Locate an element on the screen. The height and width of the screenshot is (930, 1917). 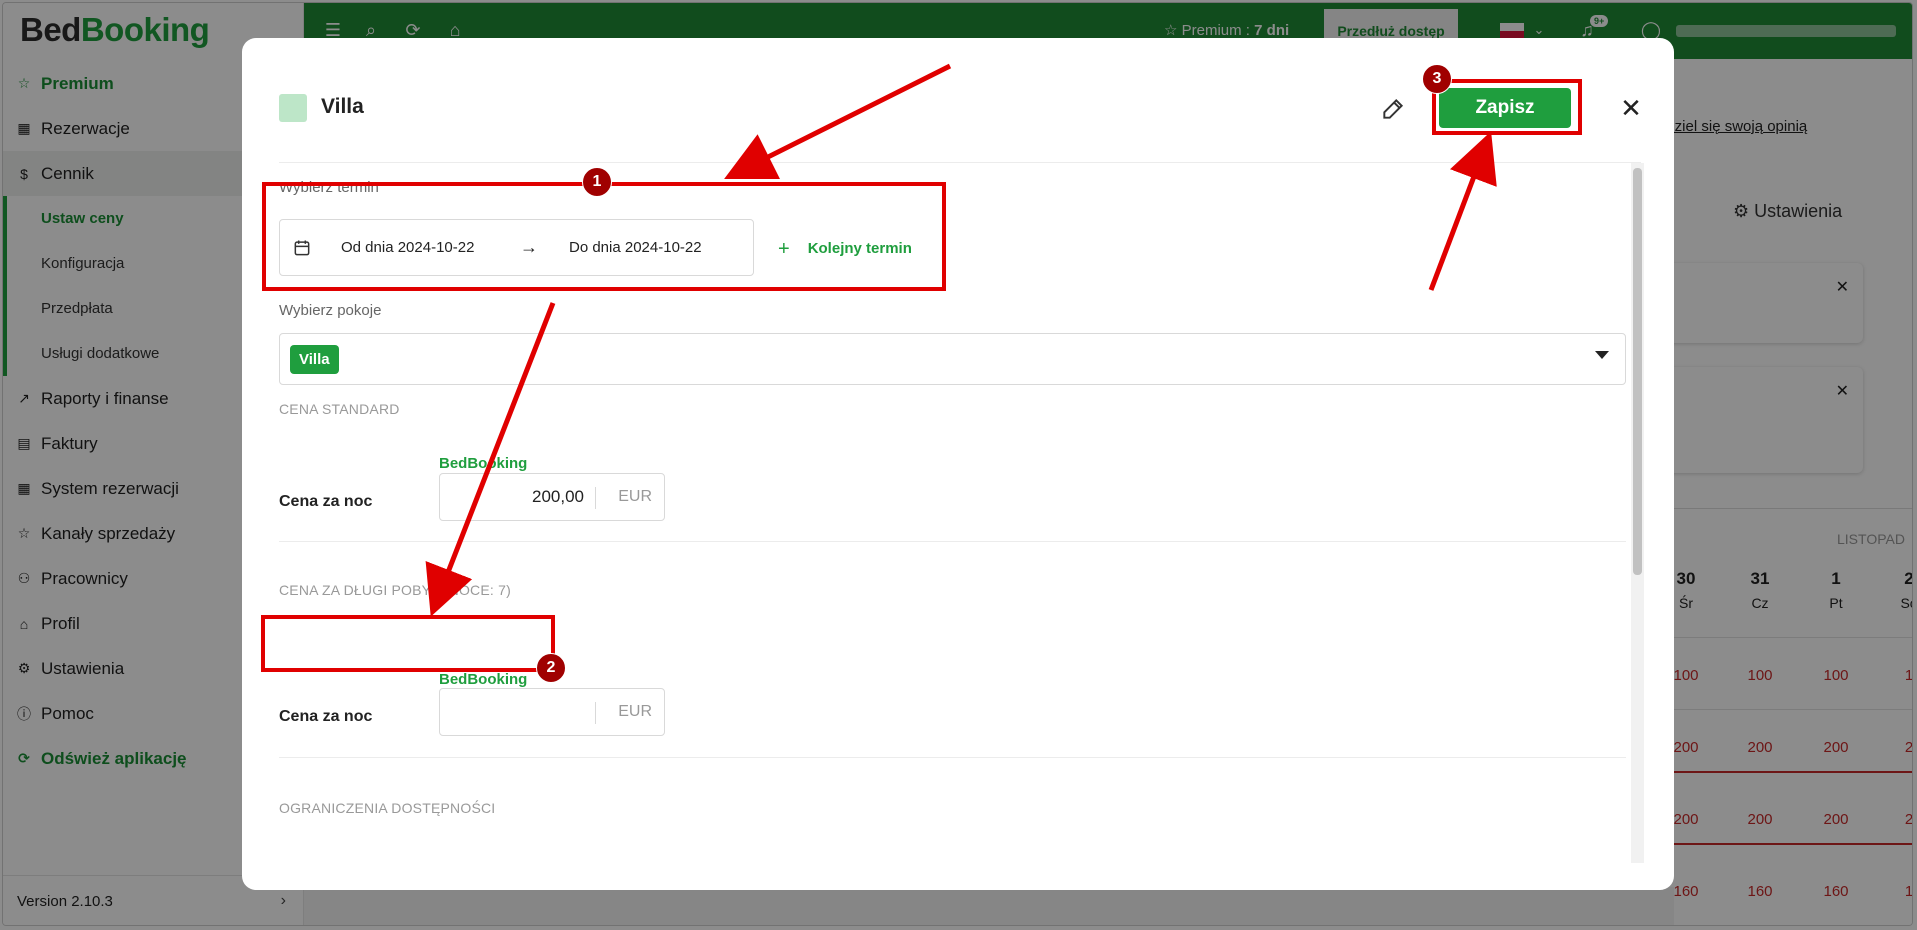
annotation-badge-2: 2 is located at coordinates (551, 668).